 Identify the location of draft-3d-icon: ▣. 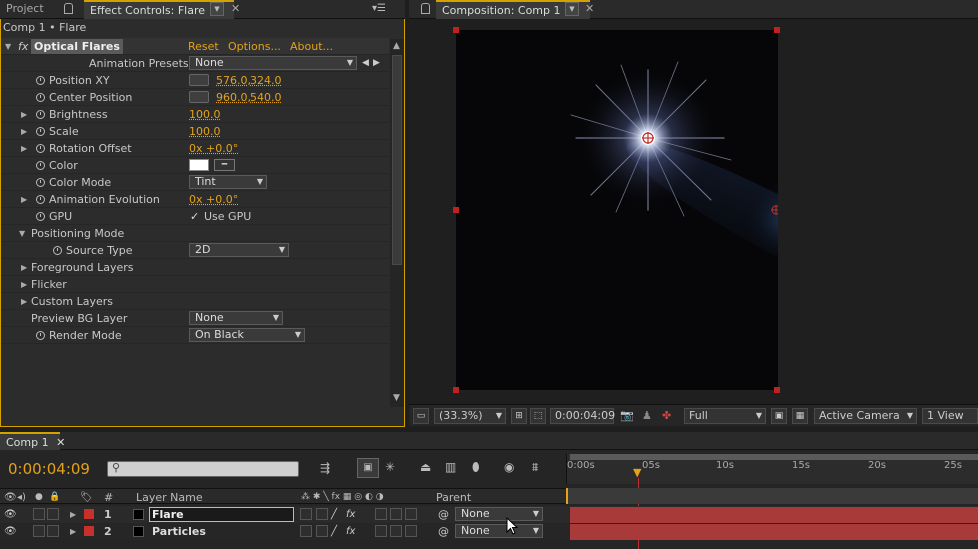
(368, 468).